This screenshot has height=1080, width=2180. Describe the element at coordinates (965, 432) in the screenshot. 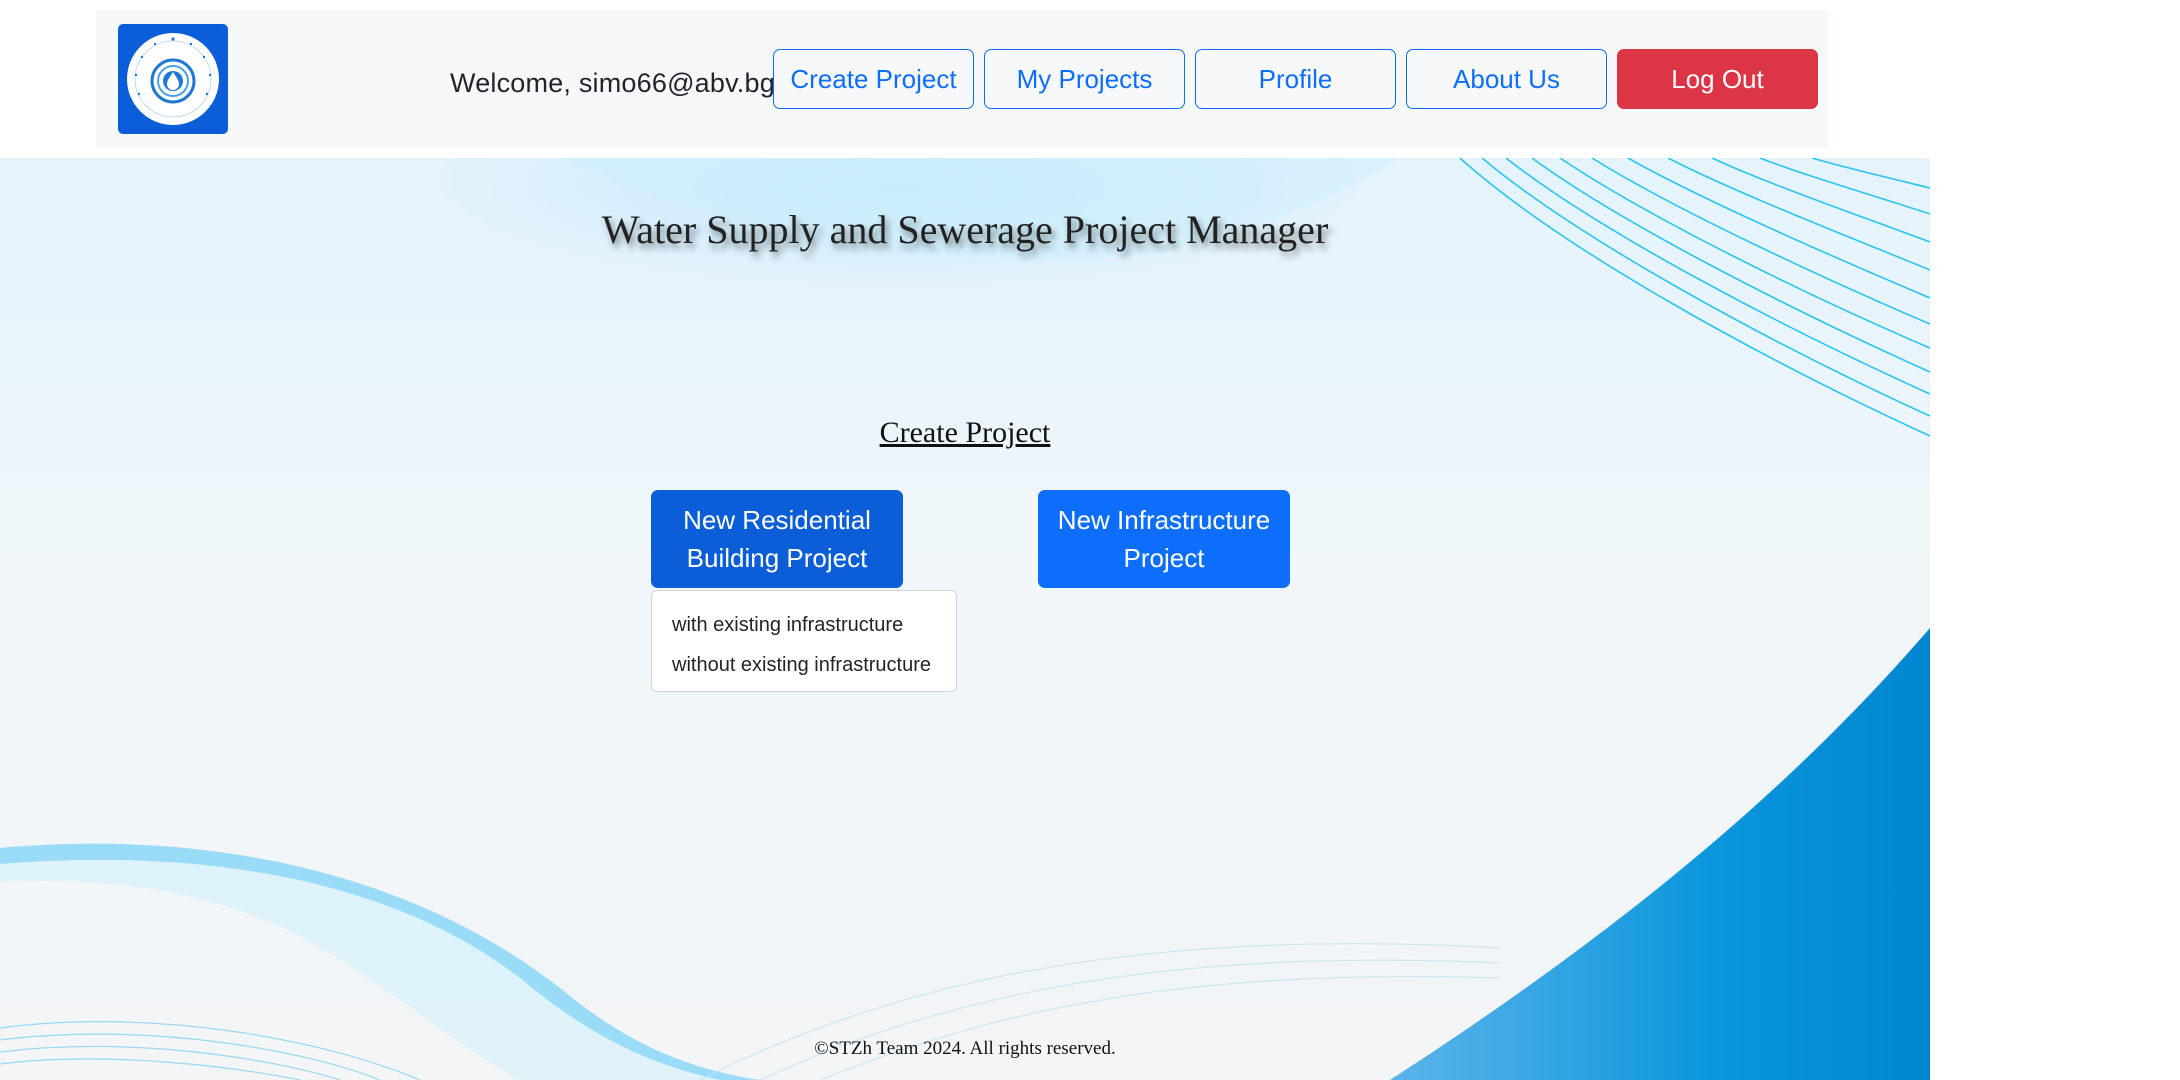

I see `create-project-heading: Create Project` at that location.